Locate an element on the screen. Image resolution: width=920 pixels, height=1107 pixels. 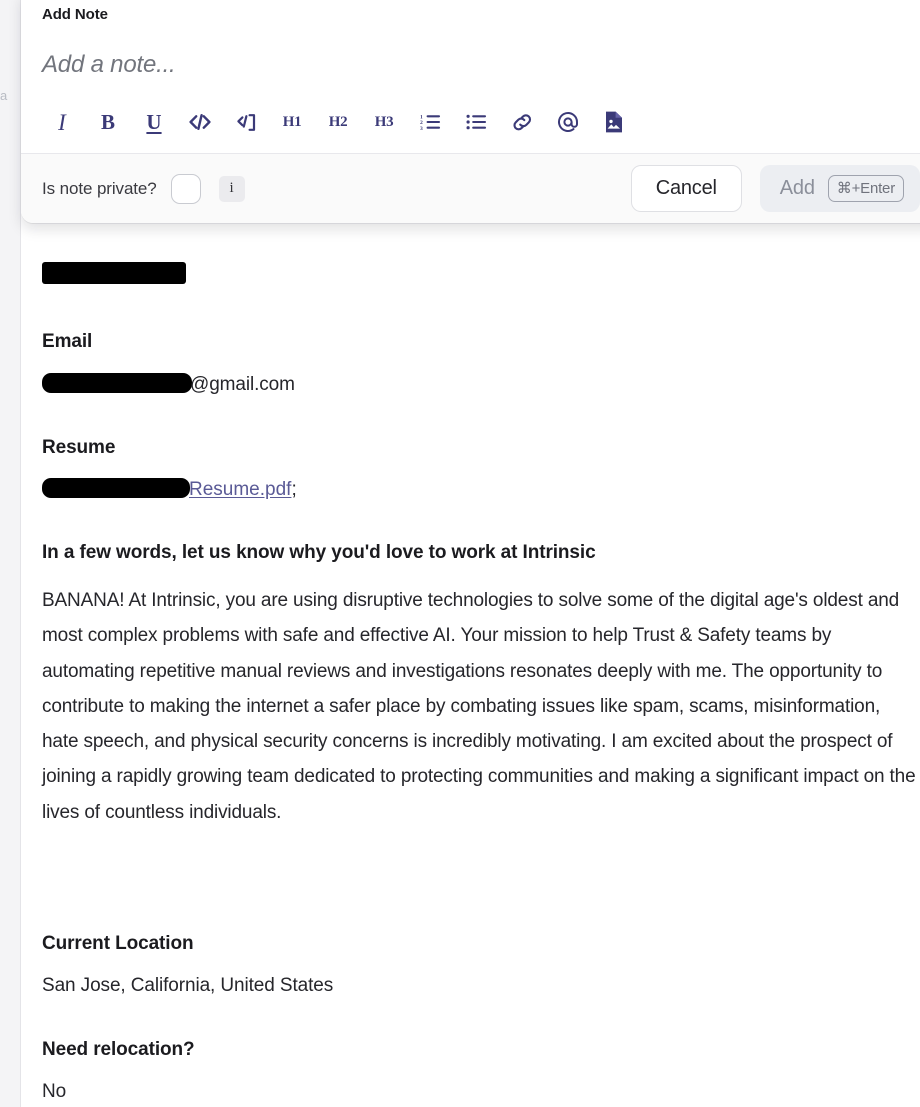
svg-text: 3 is located at coordinates (421, 129).